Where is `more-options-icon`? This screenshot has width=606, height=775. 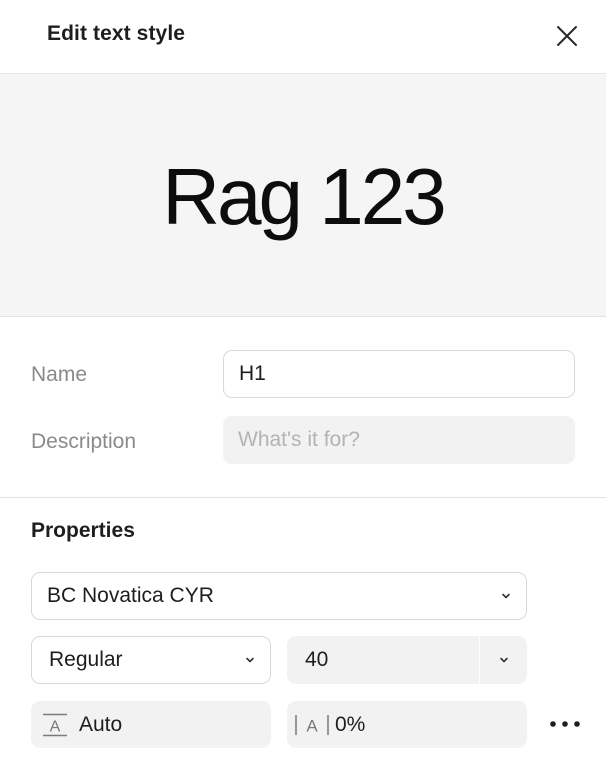
more-options-icon is located at coordinates (565, 724).